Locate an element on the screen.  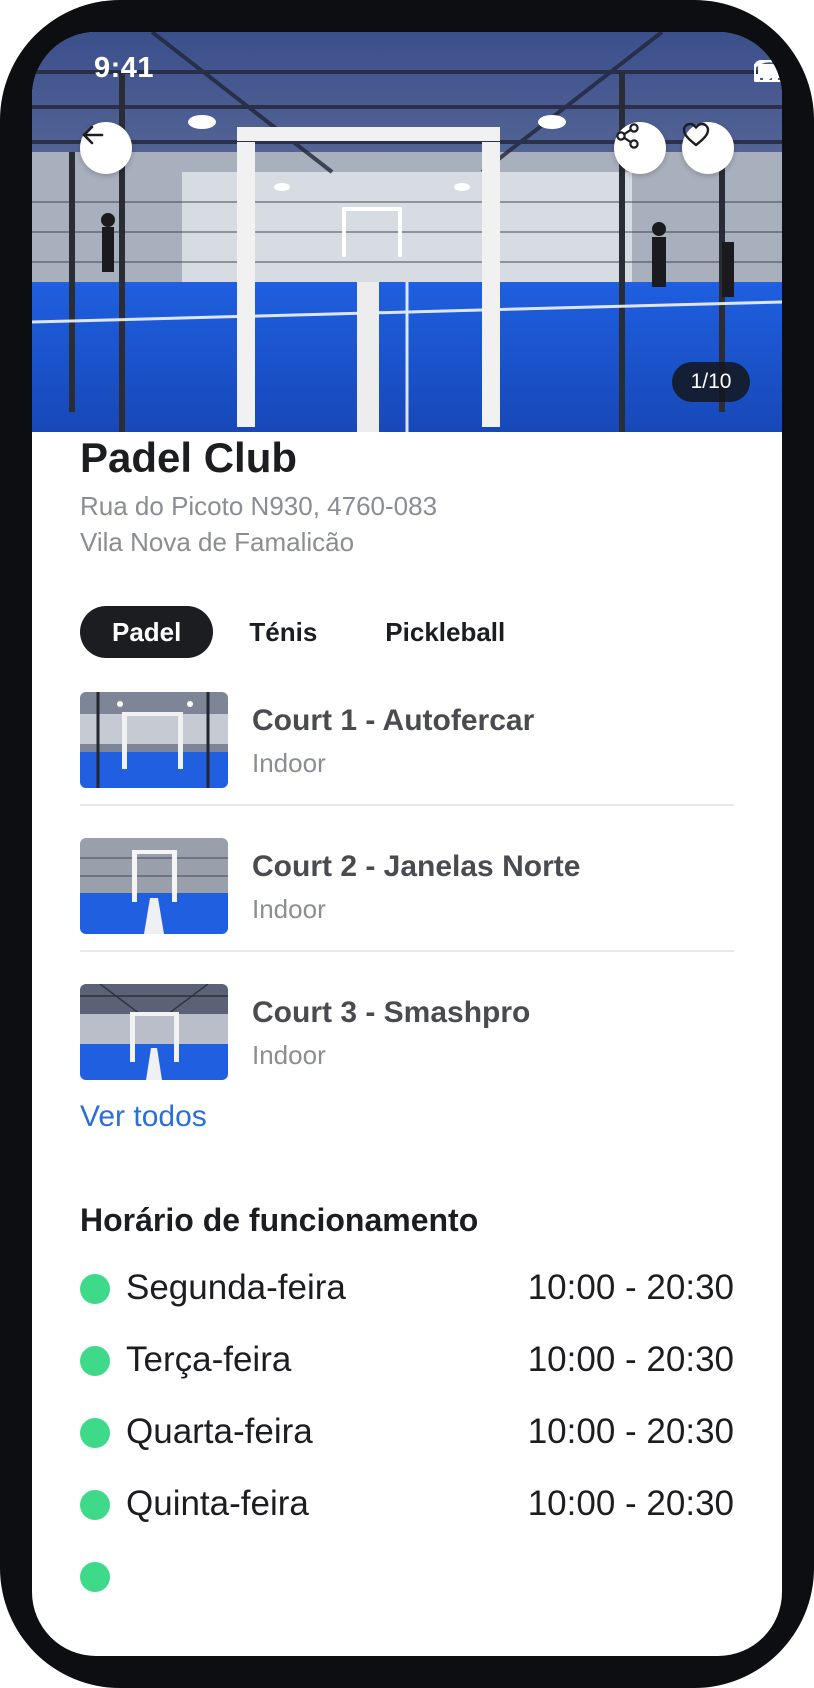
venue-name: Padel Club is located at coordinates (189, 457).